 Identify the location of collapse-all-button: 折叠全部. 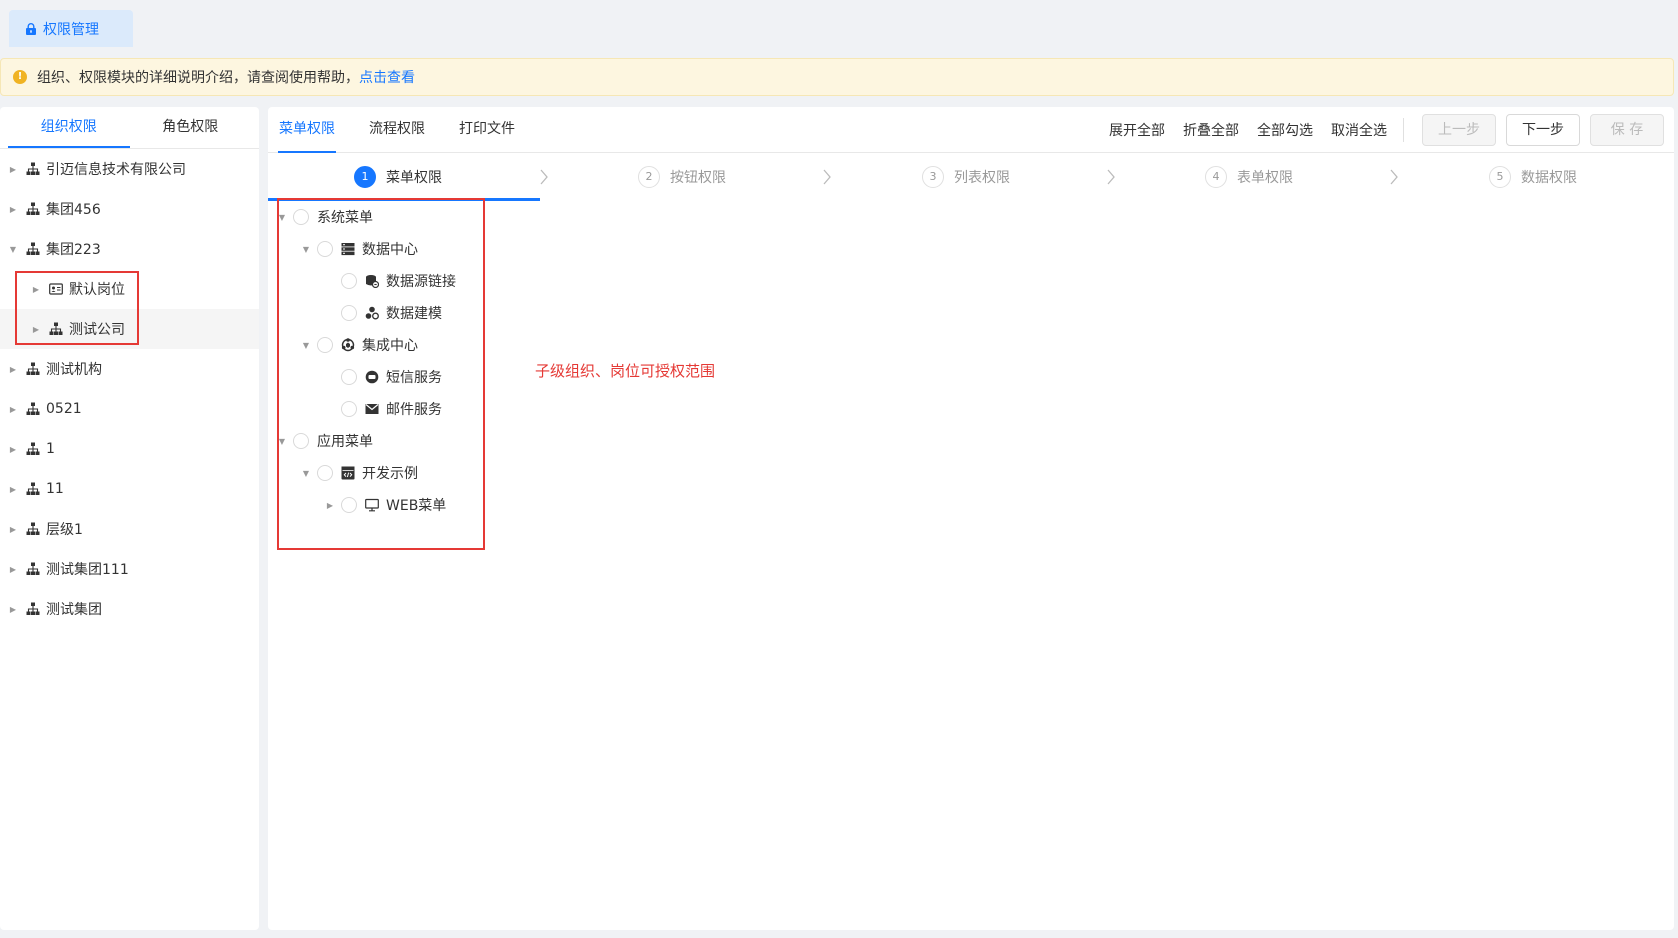
(1211, 130).